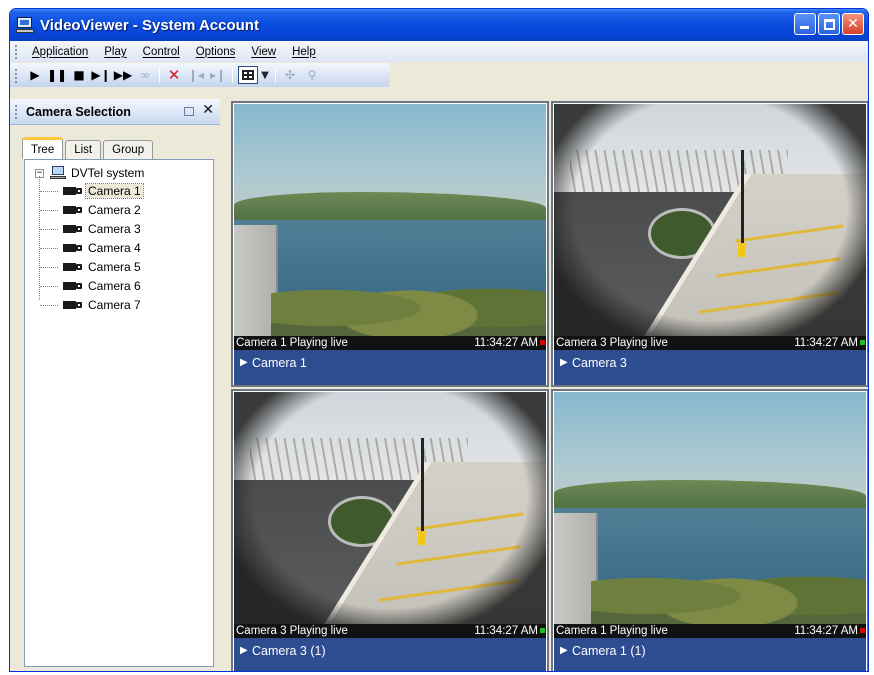 Image resolution: width=874 pixels, height=675 pixels. Describe the element at coordinates (599, 363) in the screenshot. I see `tile-caption-label: Camera 3` at that location.